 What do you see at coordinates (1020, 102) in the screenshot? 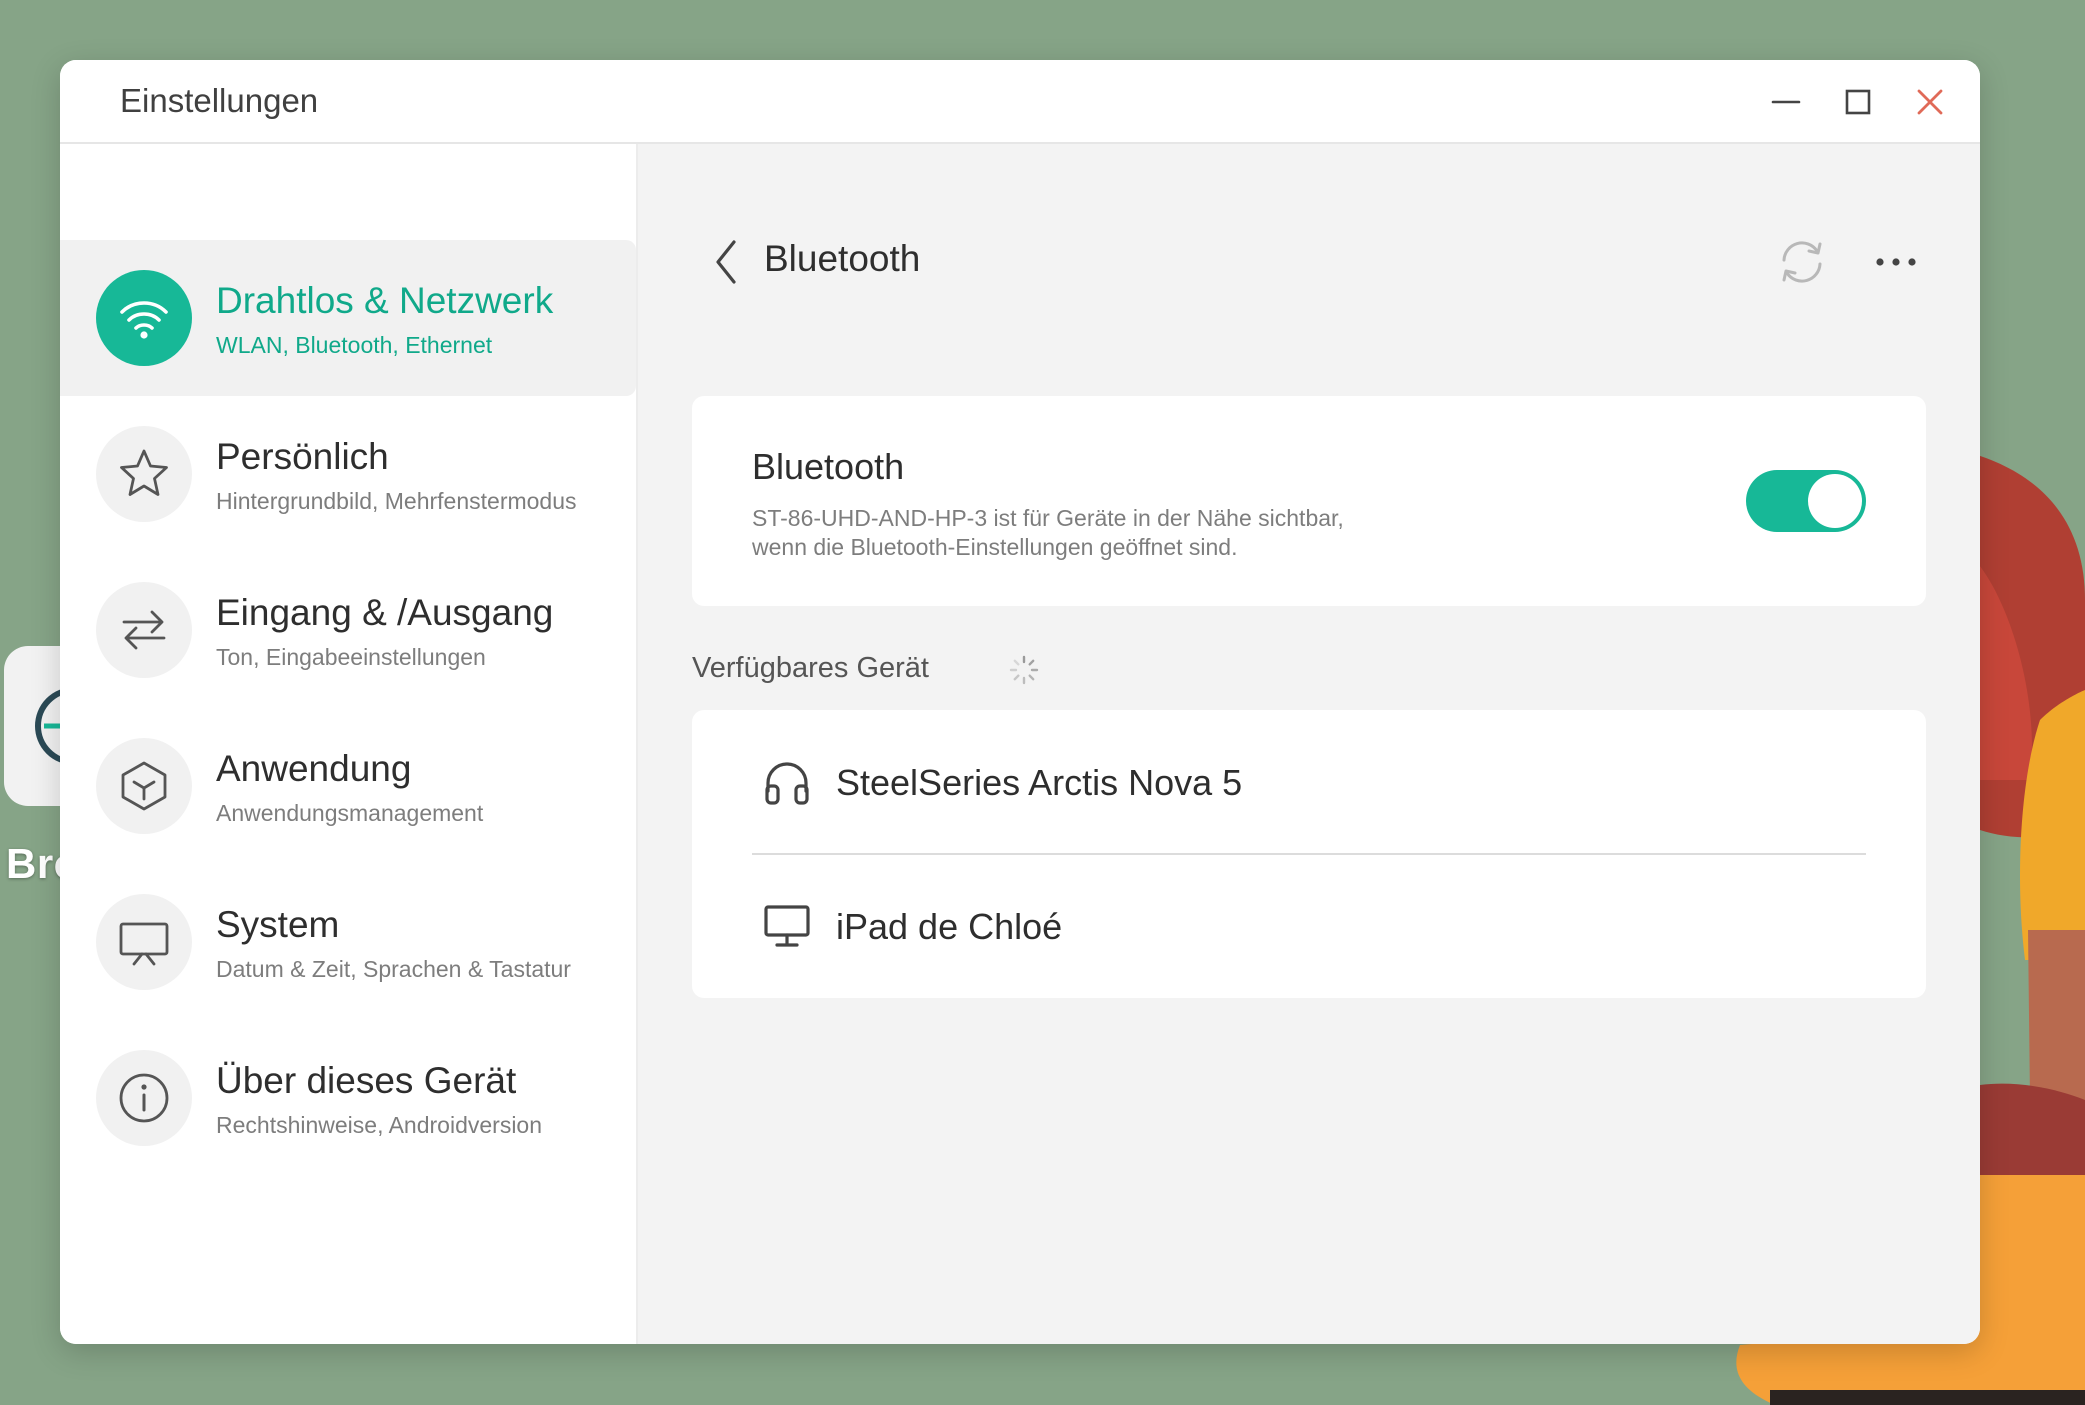
I see `title-bar: Einstellungen` at bounding box center [1020, 102].